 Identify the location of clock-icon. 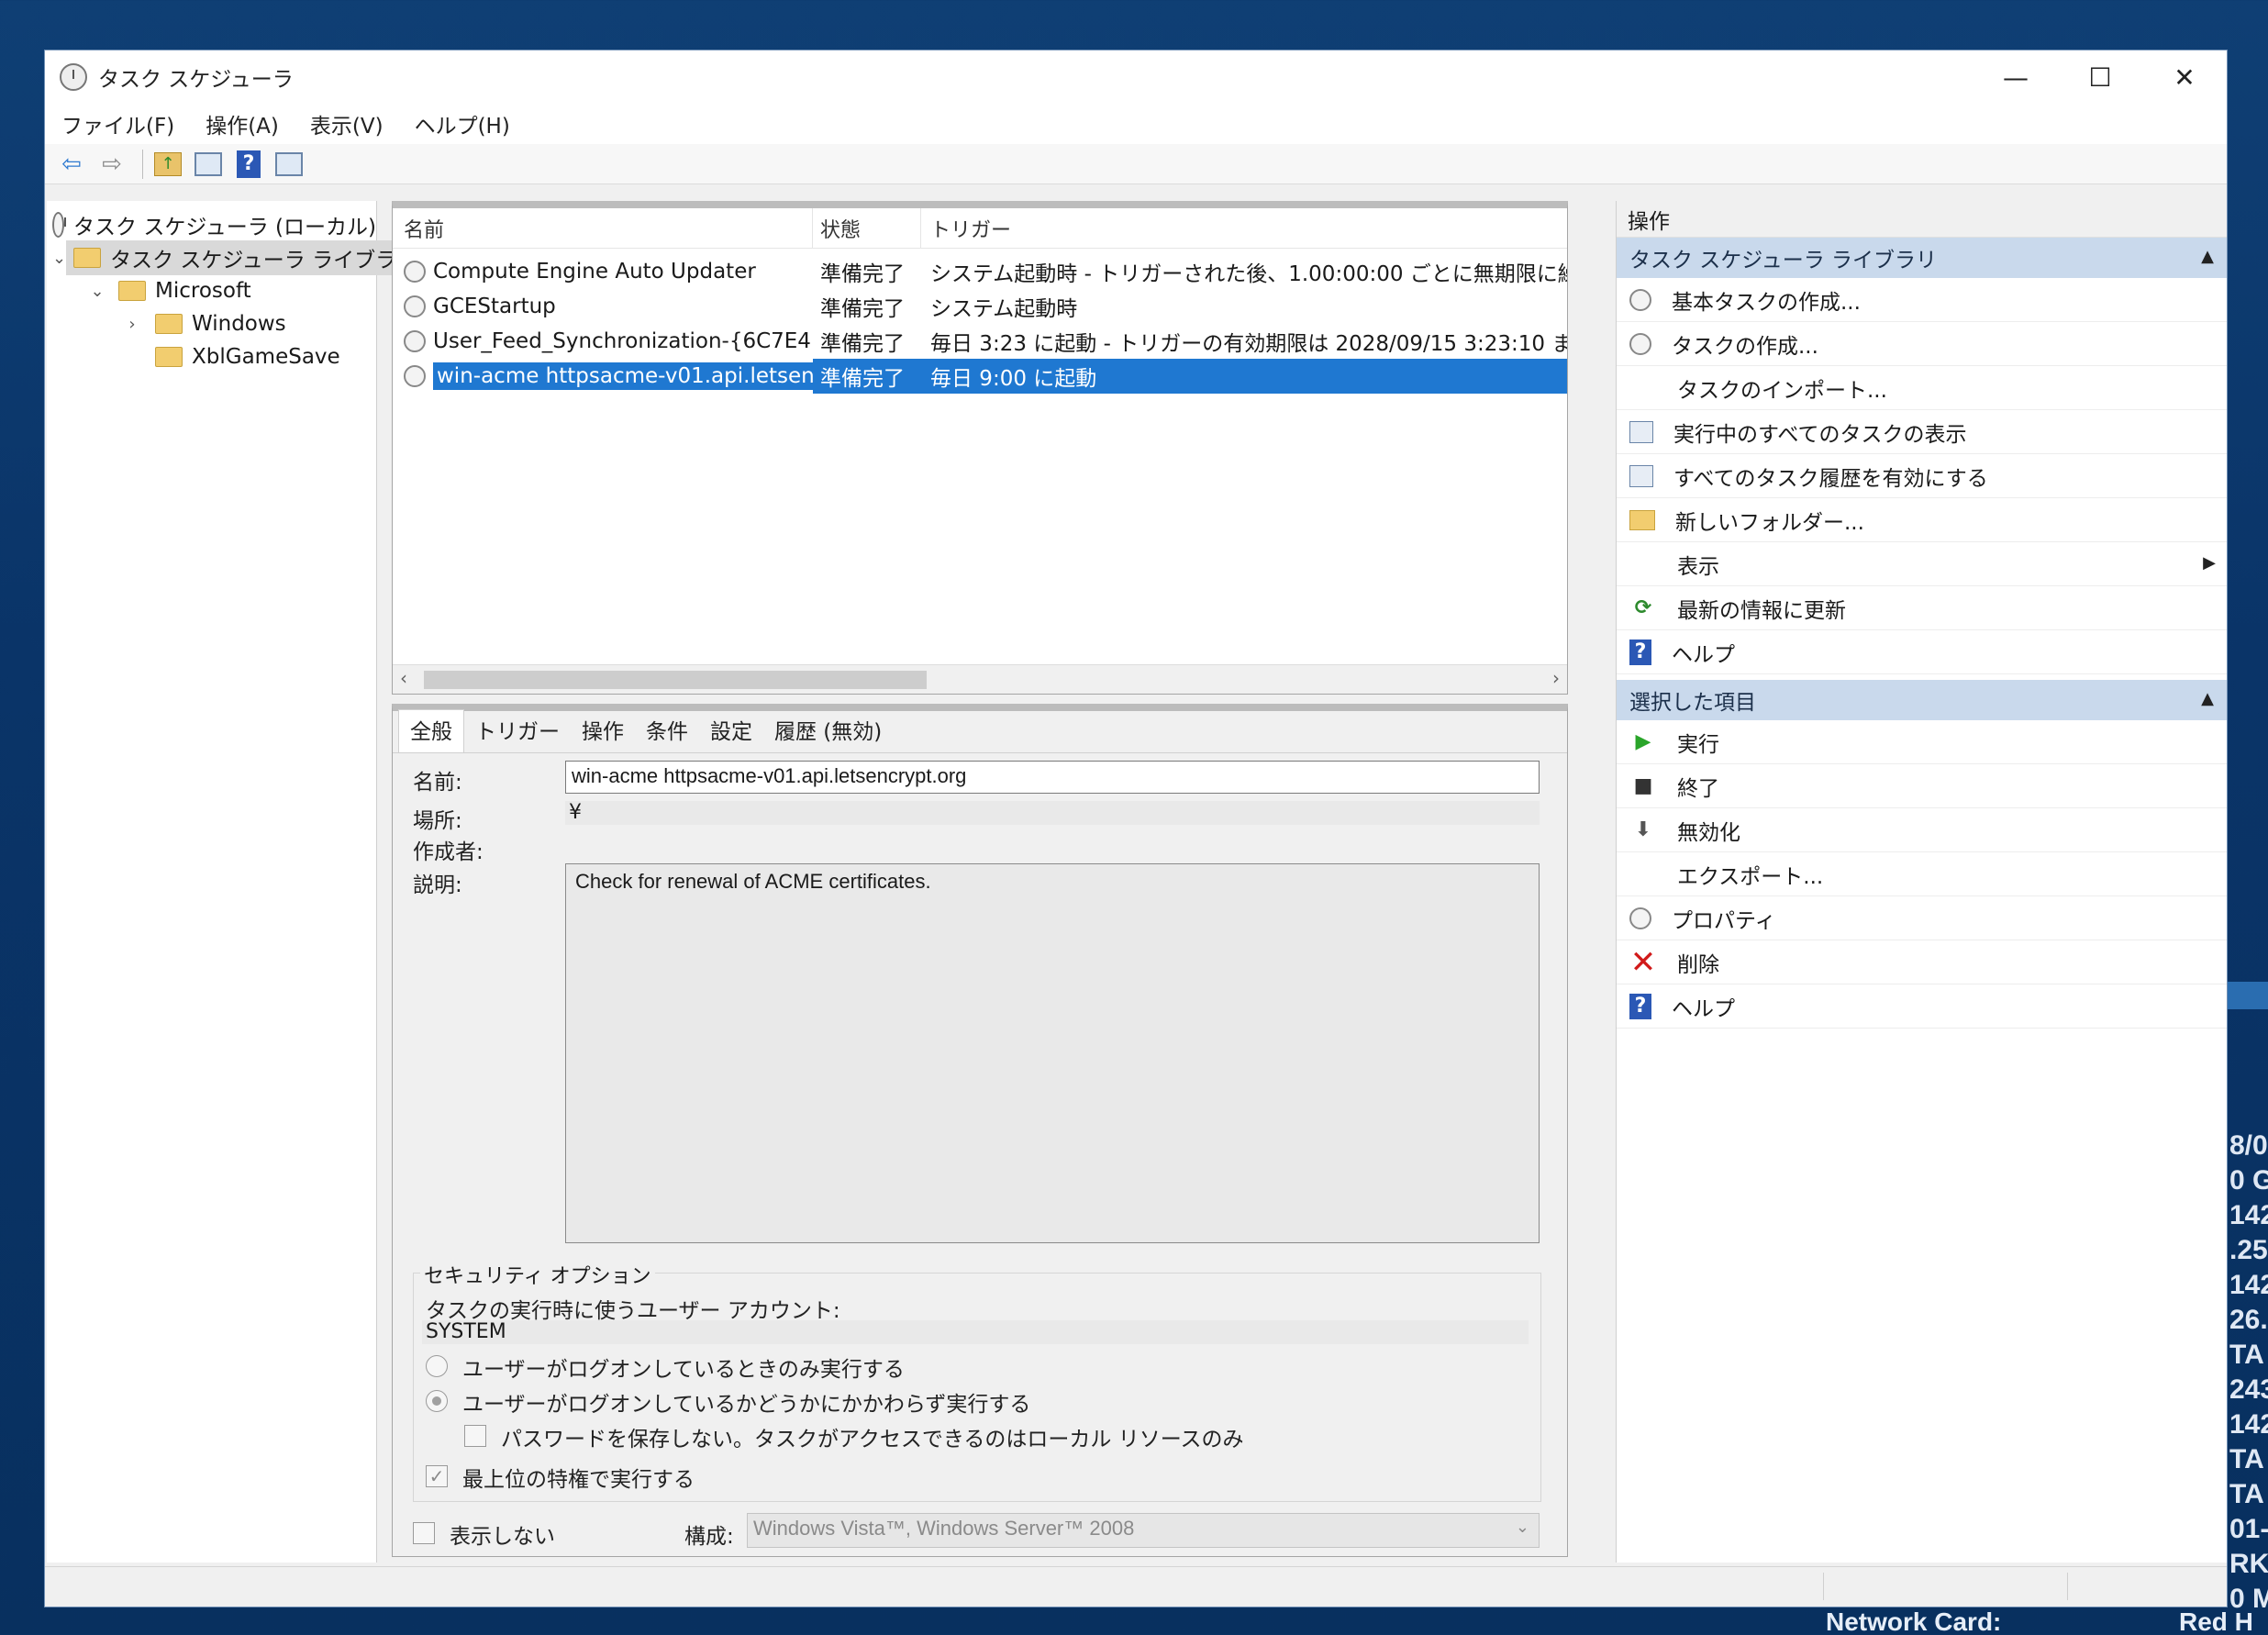
(415, 341).